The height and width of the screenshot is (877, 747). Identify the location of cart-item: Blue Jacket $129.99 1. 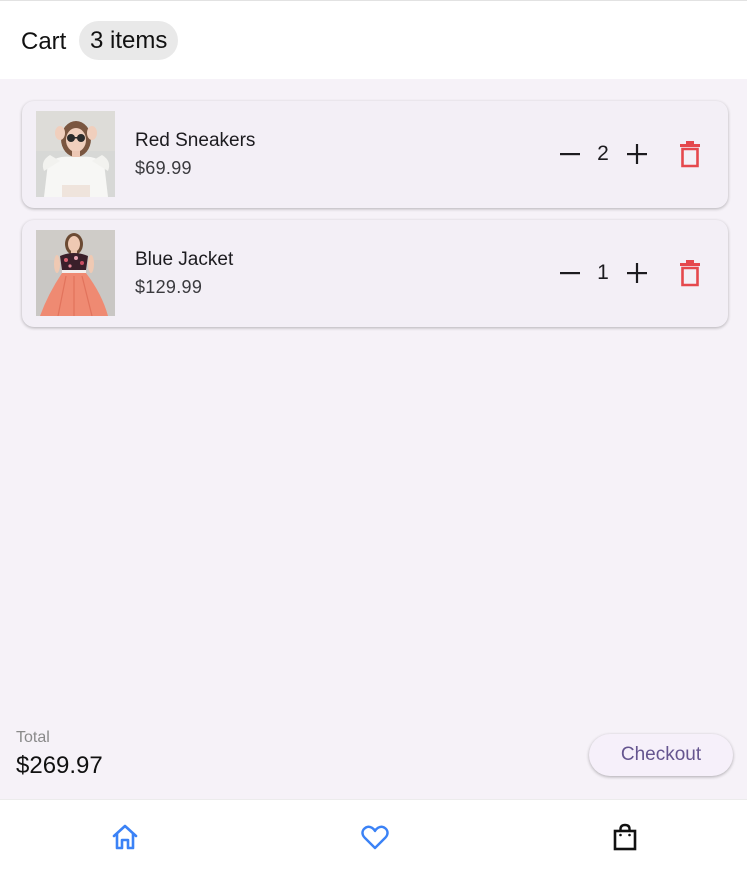
(375, 273).